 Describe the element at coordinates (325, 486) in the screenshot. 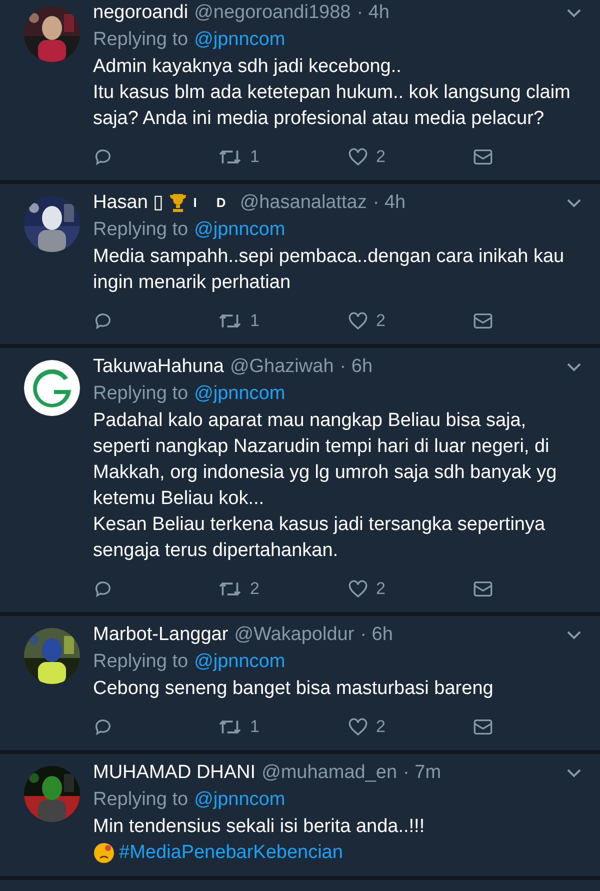

I see `tweet-text: Padahal kalo aparat mau nangkap Beliau bisa saja, seperti nangkap Nazarudin tempi hari di luar negeri, di Makkah, org indonesia yg lg umroh saja sdh banyak yg ketemu Beliau kok... Kesan Beliau terkena kasus jadi tersangka sepertinya sengaja terus dipertahankan.` at that location.